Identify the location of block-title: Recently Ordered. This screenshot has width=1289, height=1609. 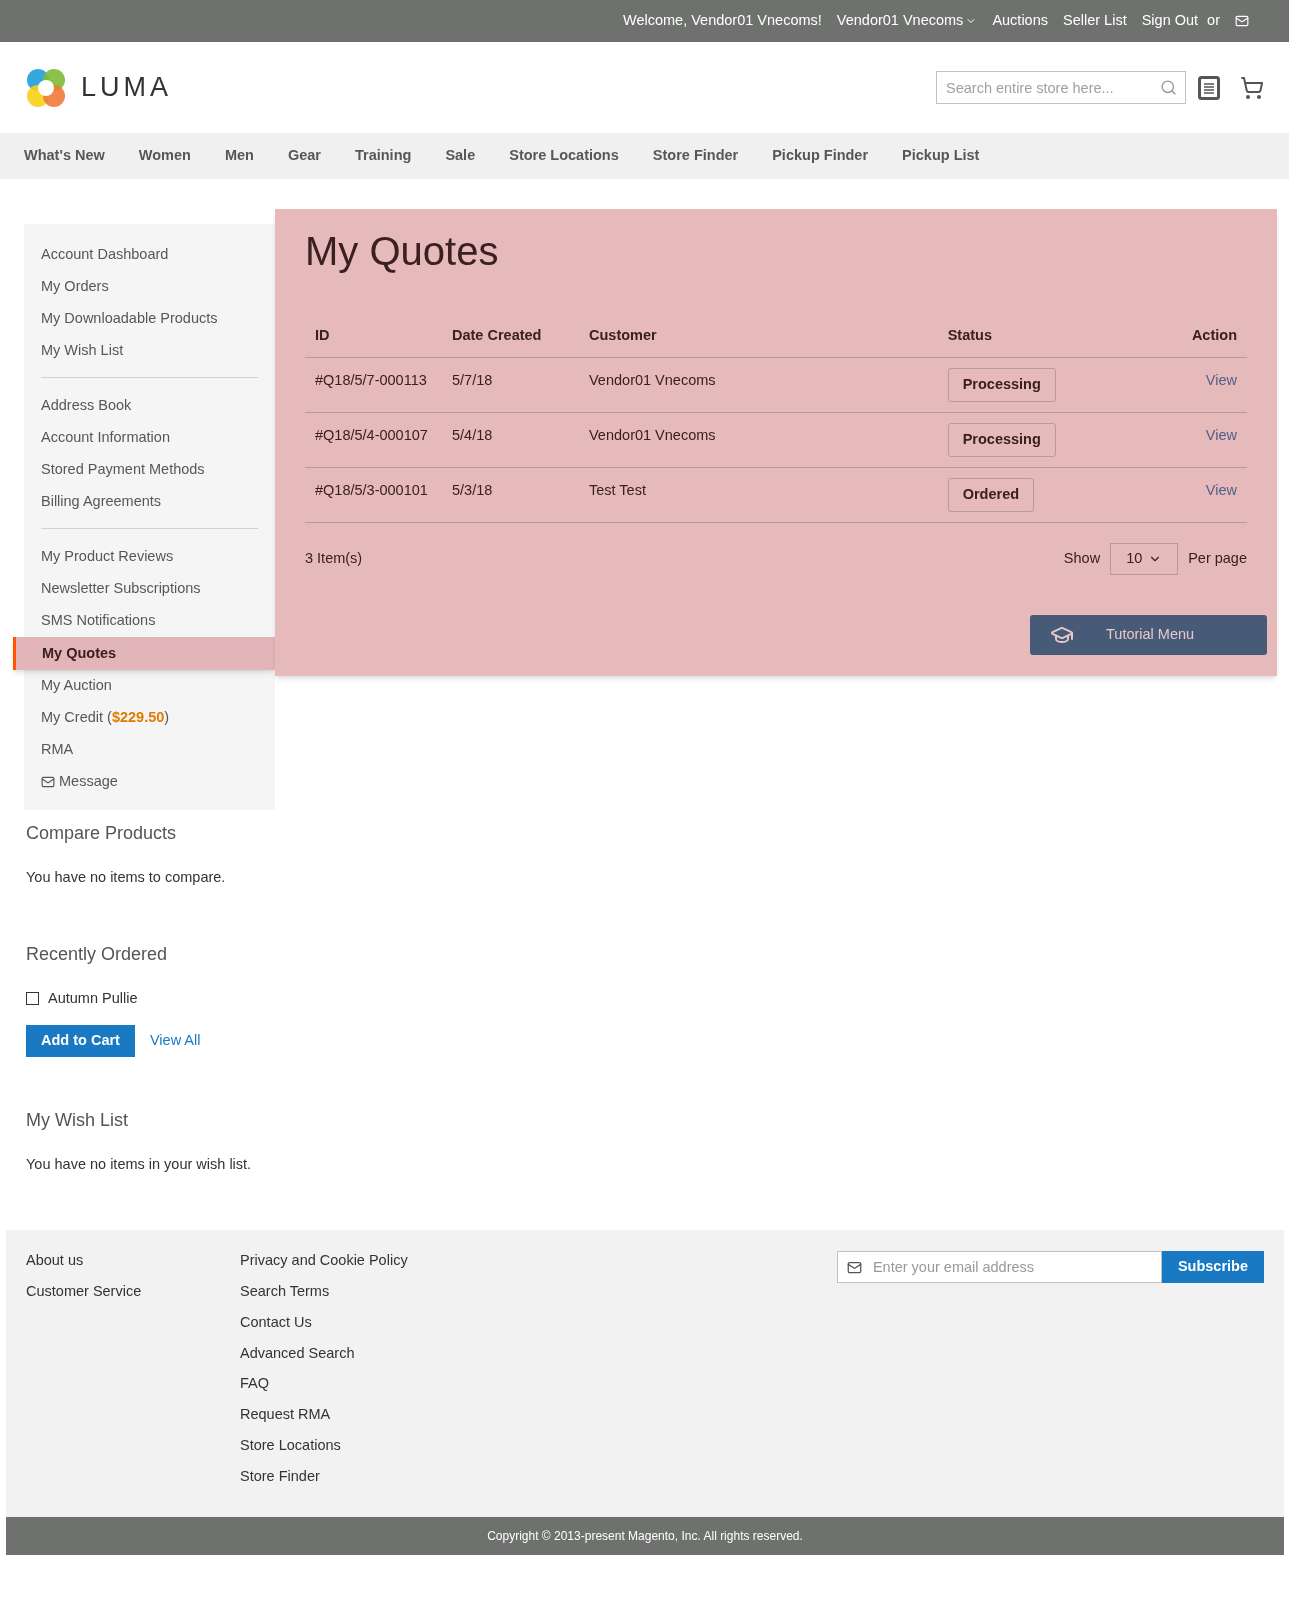
(97, 954).